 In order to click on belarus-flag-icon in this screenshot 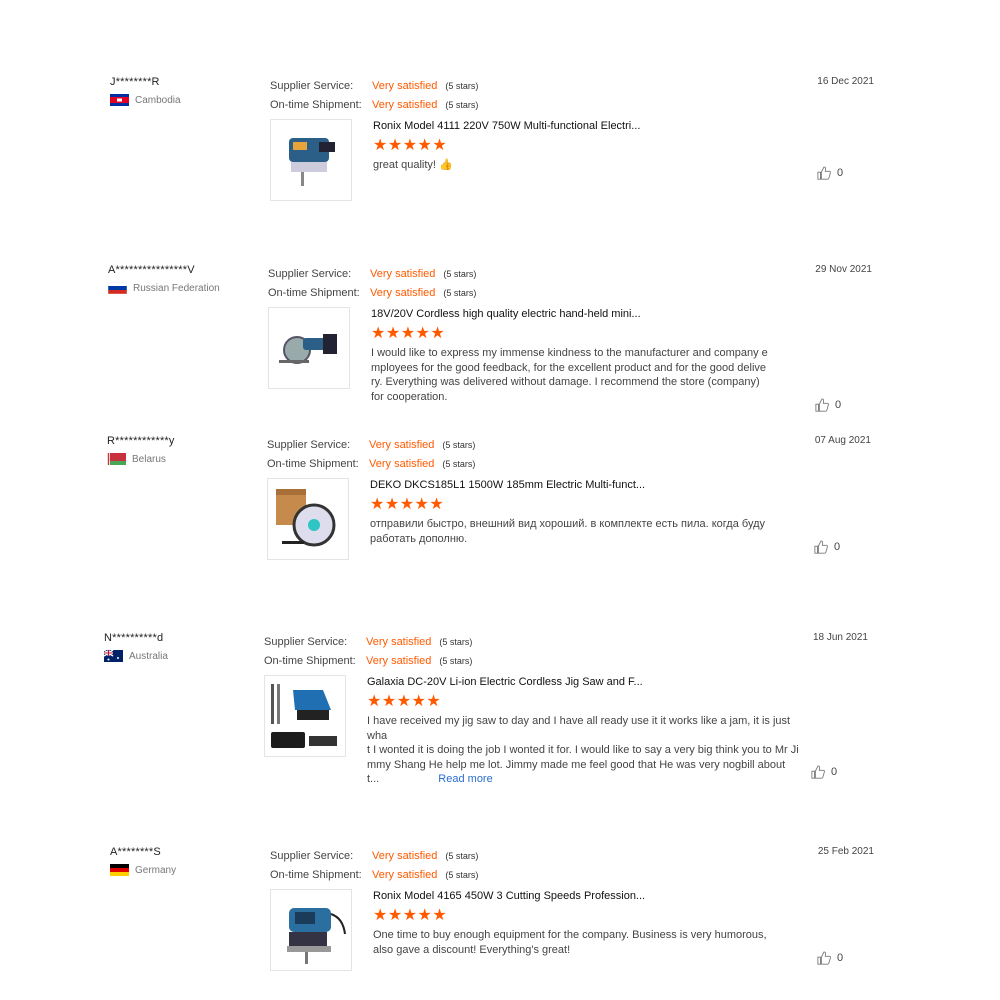, I will do `click(116, 459)`.